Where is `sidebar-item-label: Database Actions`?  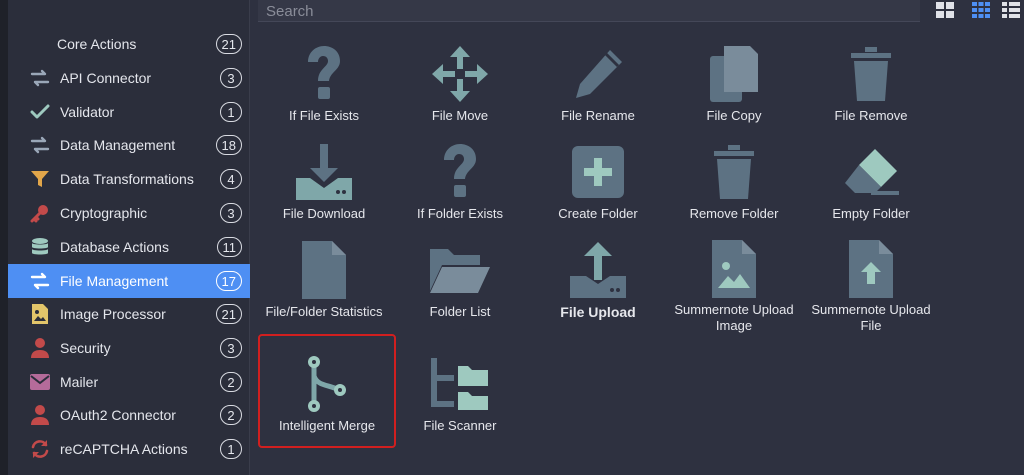
sidebar-item-label: Database Actions is located at coordinates (114, 247).